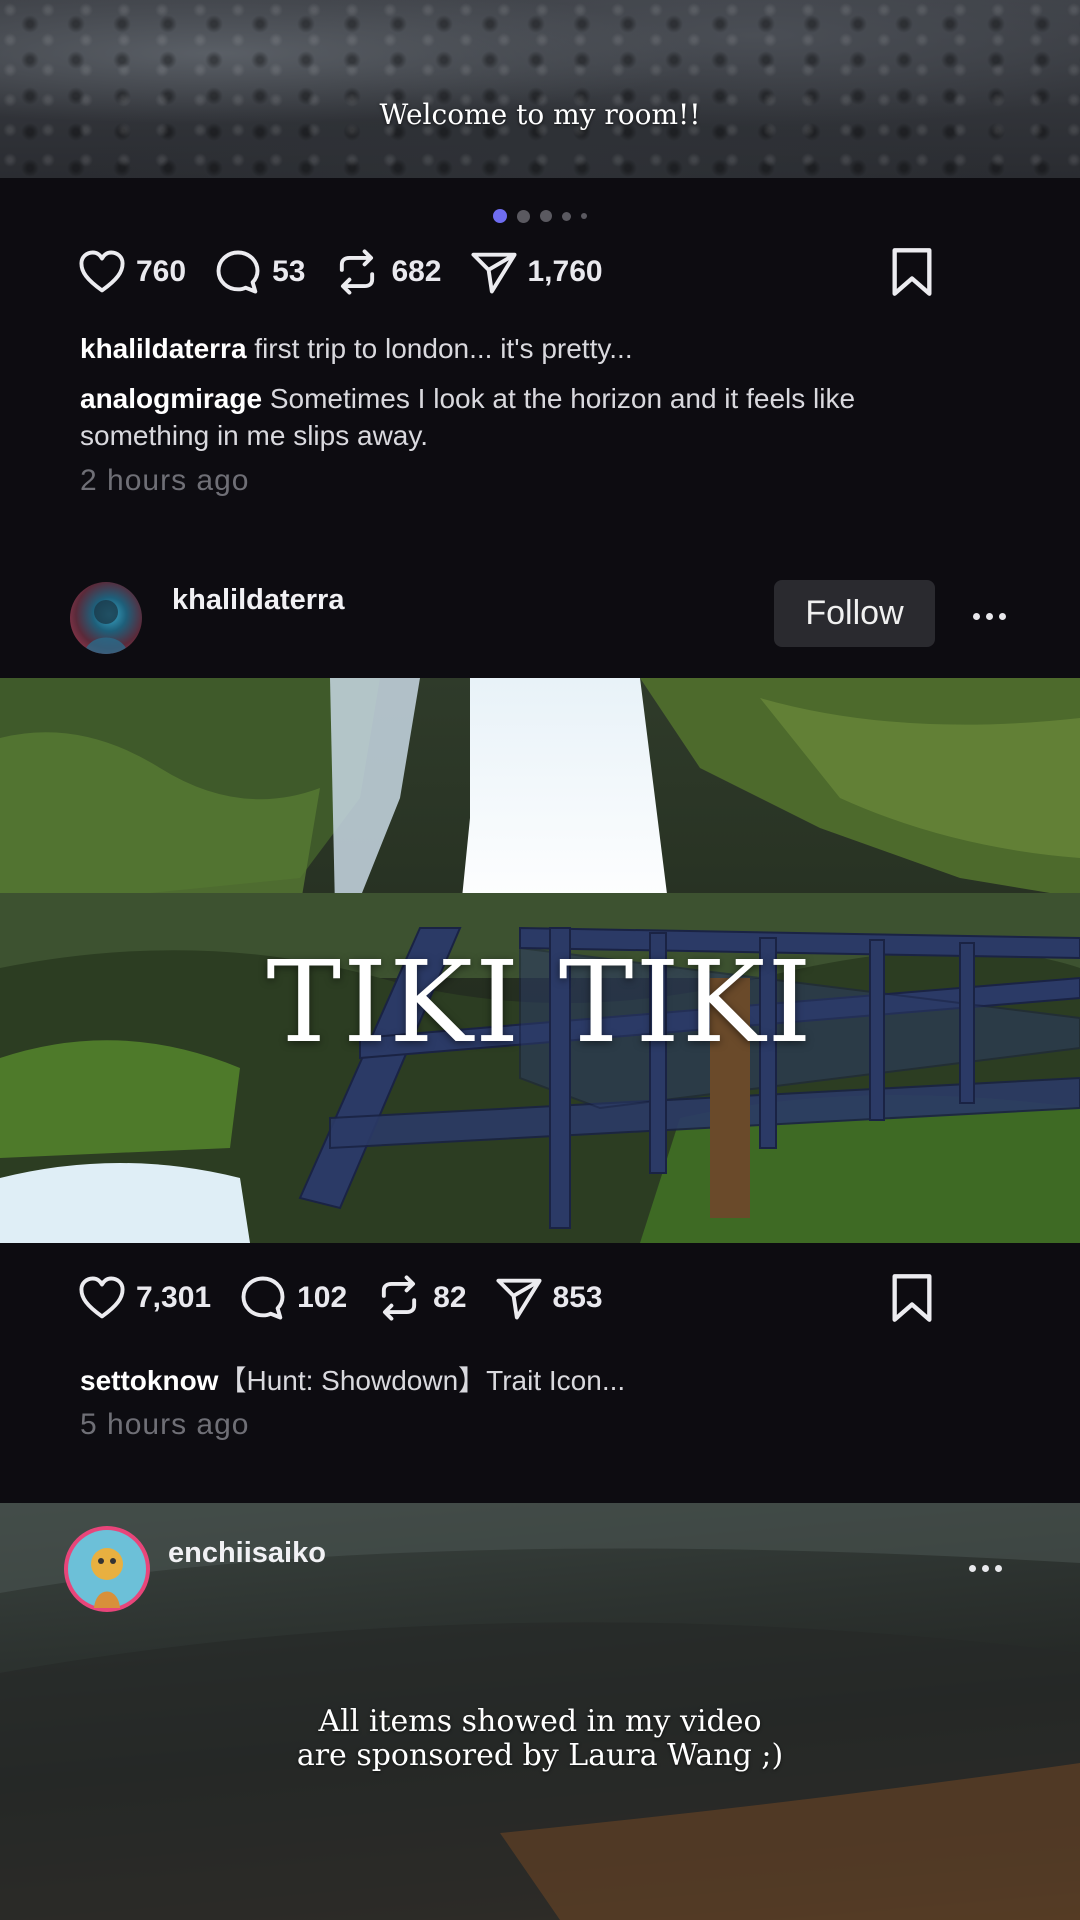 The width and height of the screenshot is (1080, 1920). I want to click on post2-media-title: TIKI TIKI, so click(540, 1003).